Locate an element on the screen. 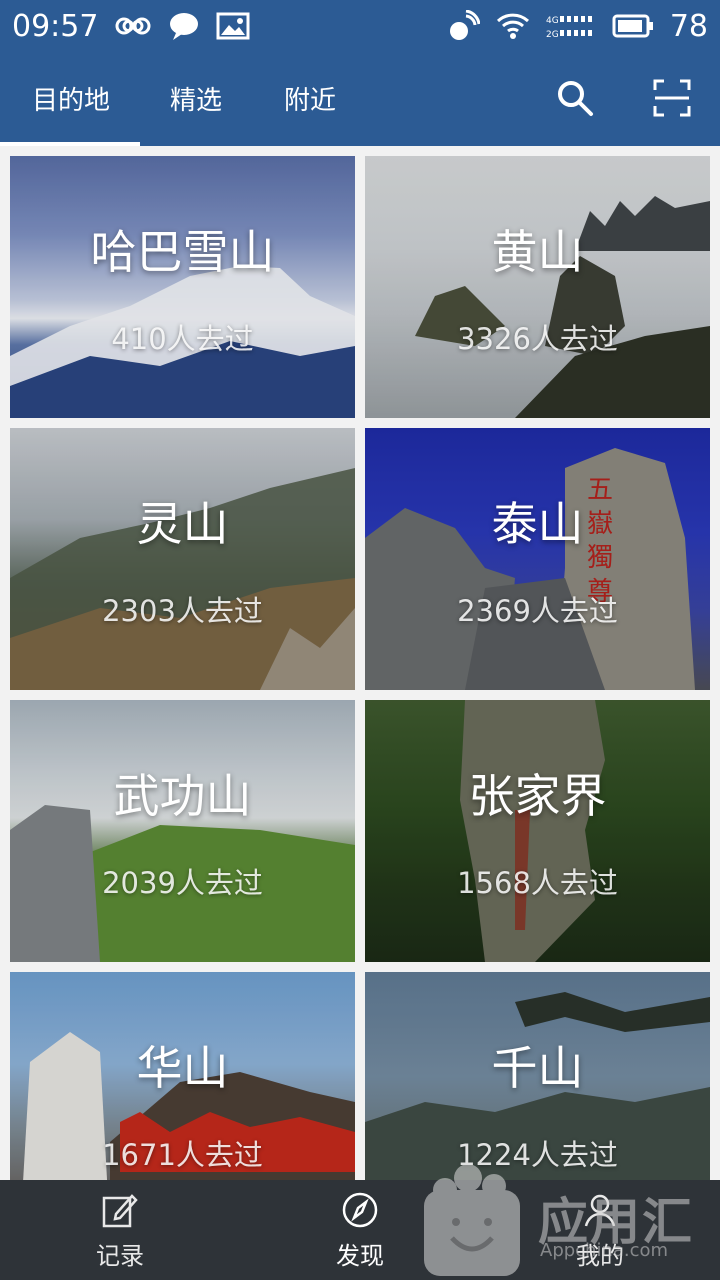  destination-card-huashan: 华山 1671人去过 is located at coordinates (182, 1076).